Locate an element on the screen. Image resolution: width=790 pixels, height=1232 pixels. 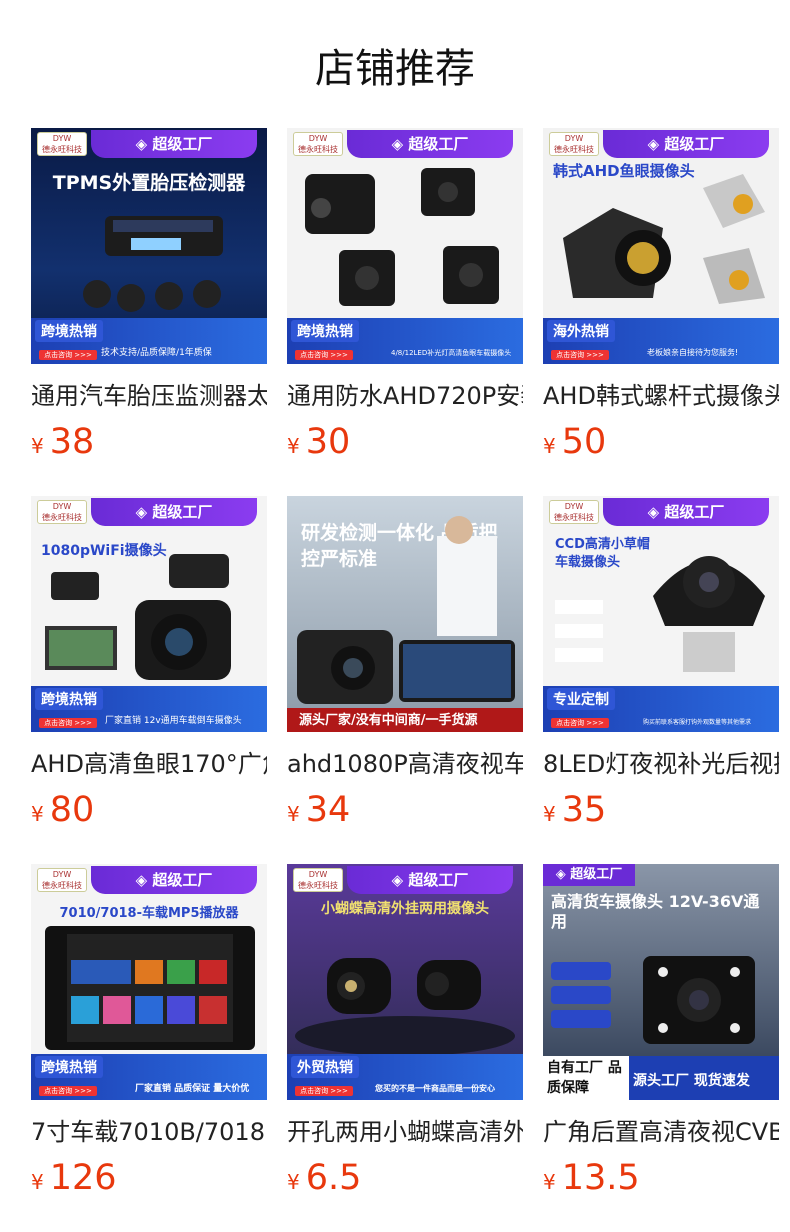
page-title: 店铺推荐 is located at coordinates (395, 69).